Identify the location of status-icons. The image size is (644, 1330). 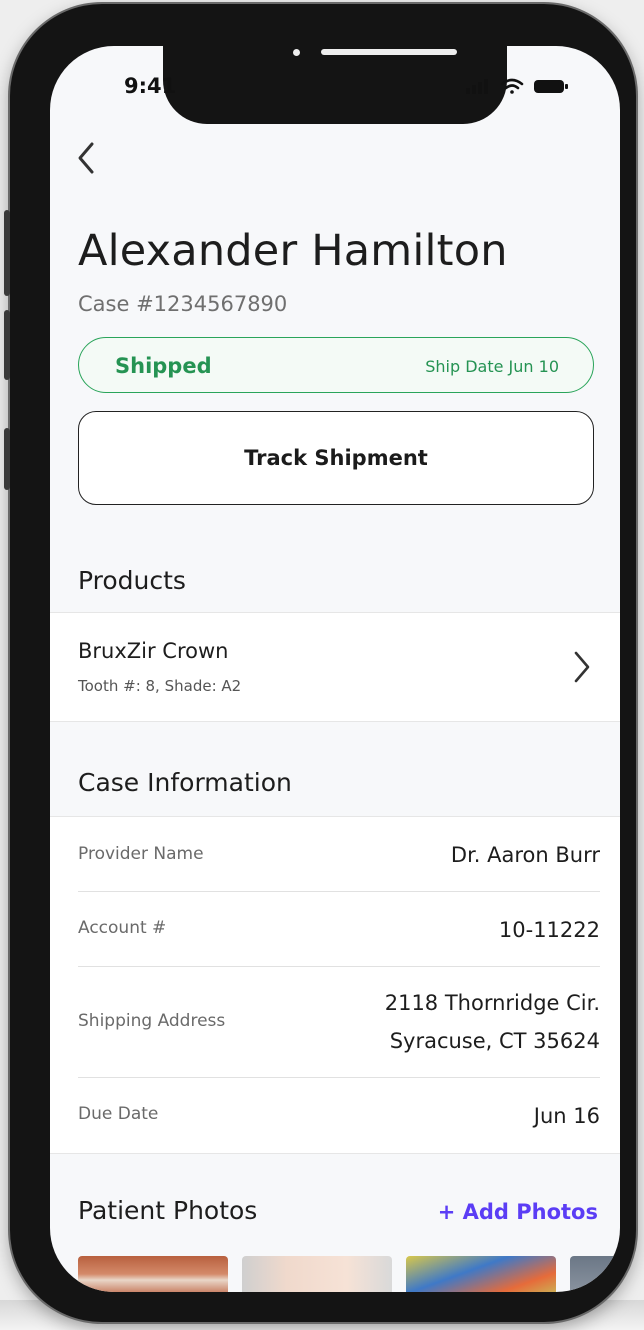
(517, 86).